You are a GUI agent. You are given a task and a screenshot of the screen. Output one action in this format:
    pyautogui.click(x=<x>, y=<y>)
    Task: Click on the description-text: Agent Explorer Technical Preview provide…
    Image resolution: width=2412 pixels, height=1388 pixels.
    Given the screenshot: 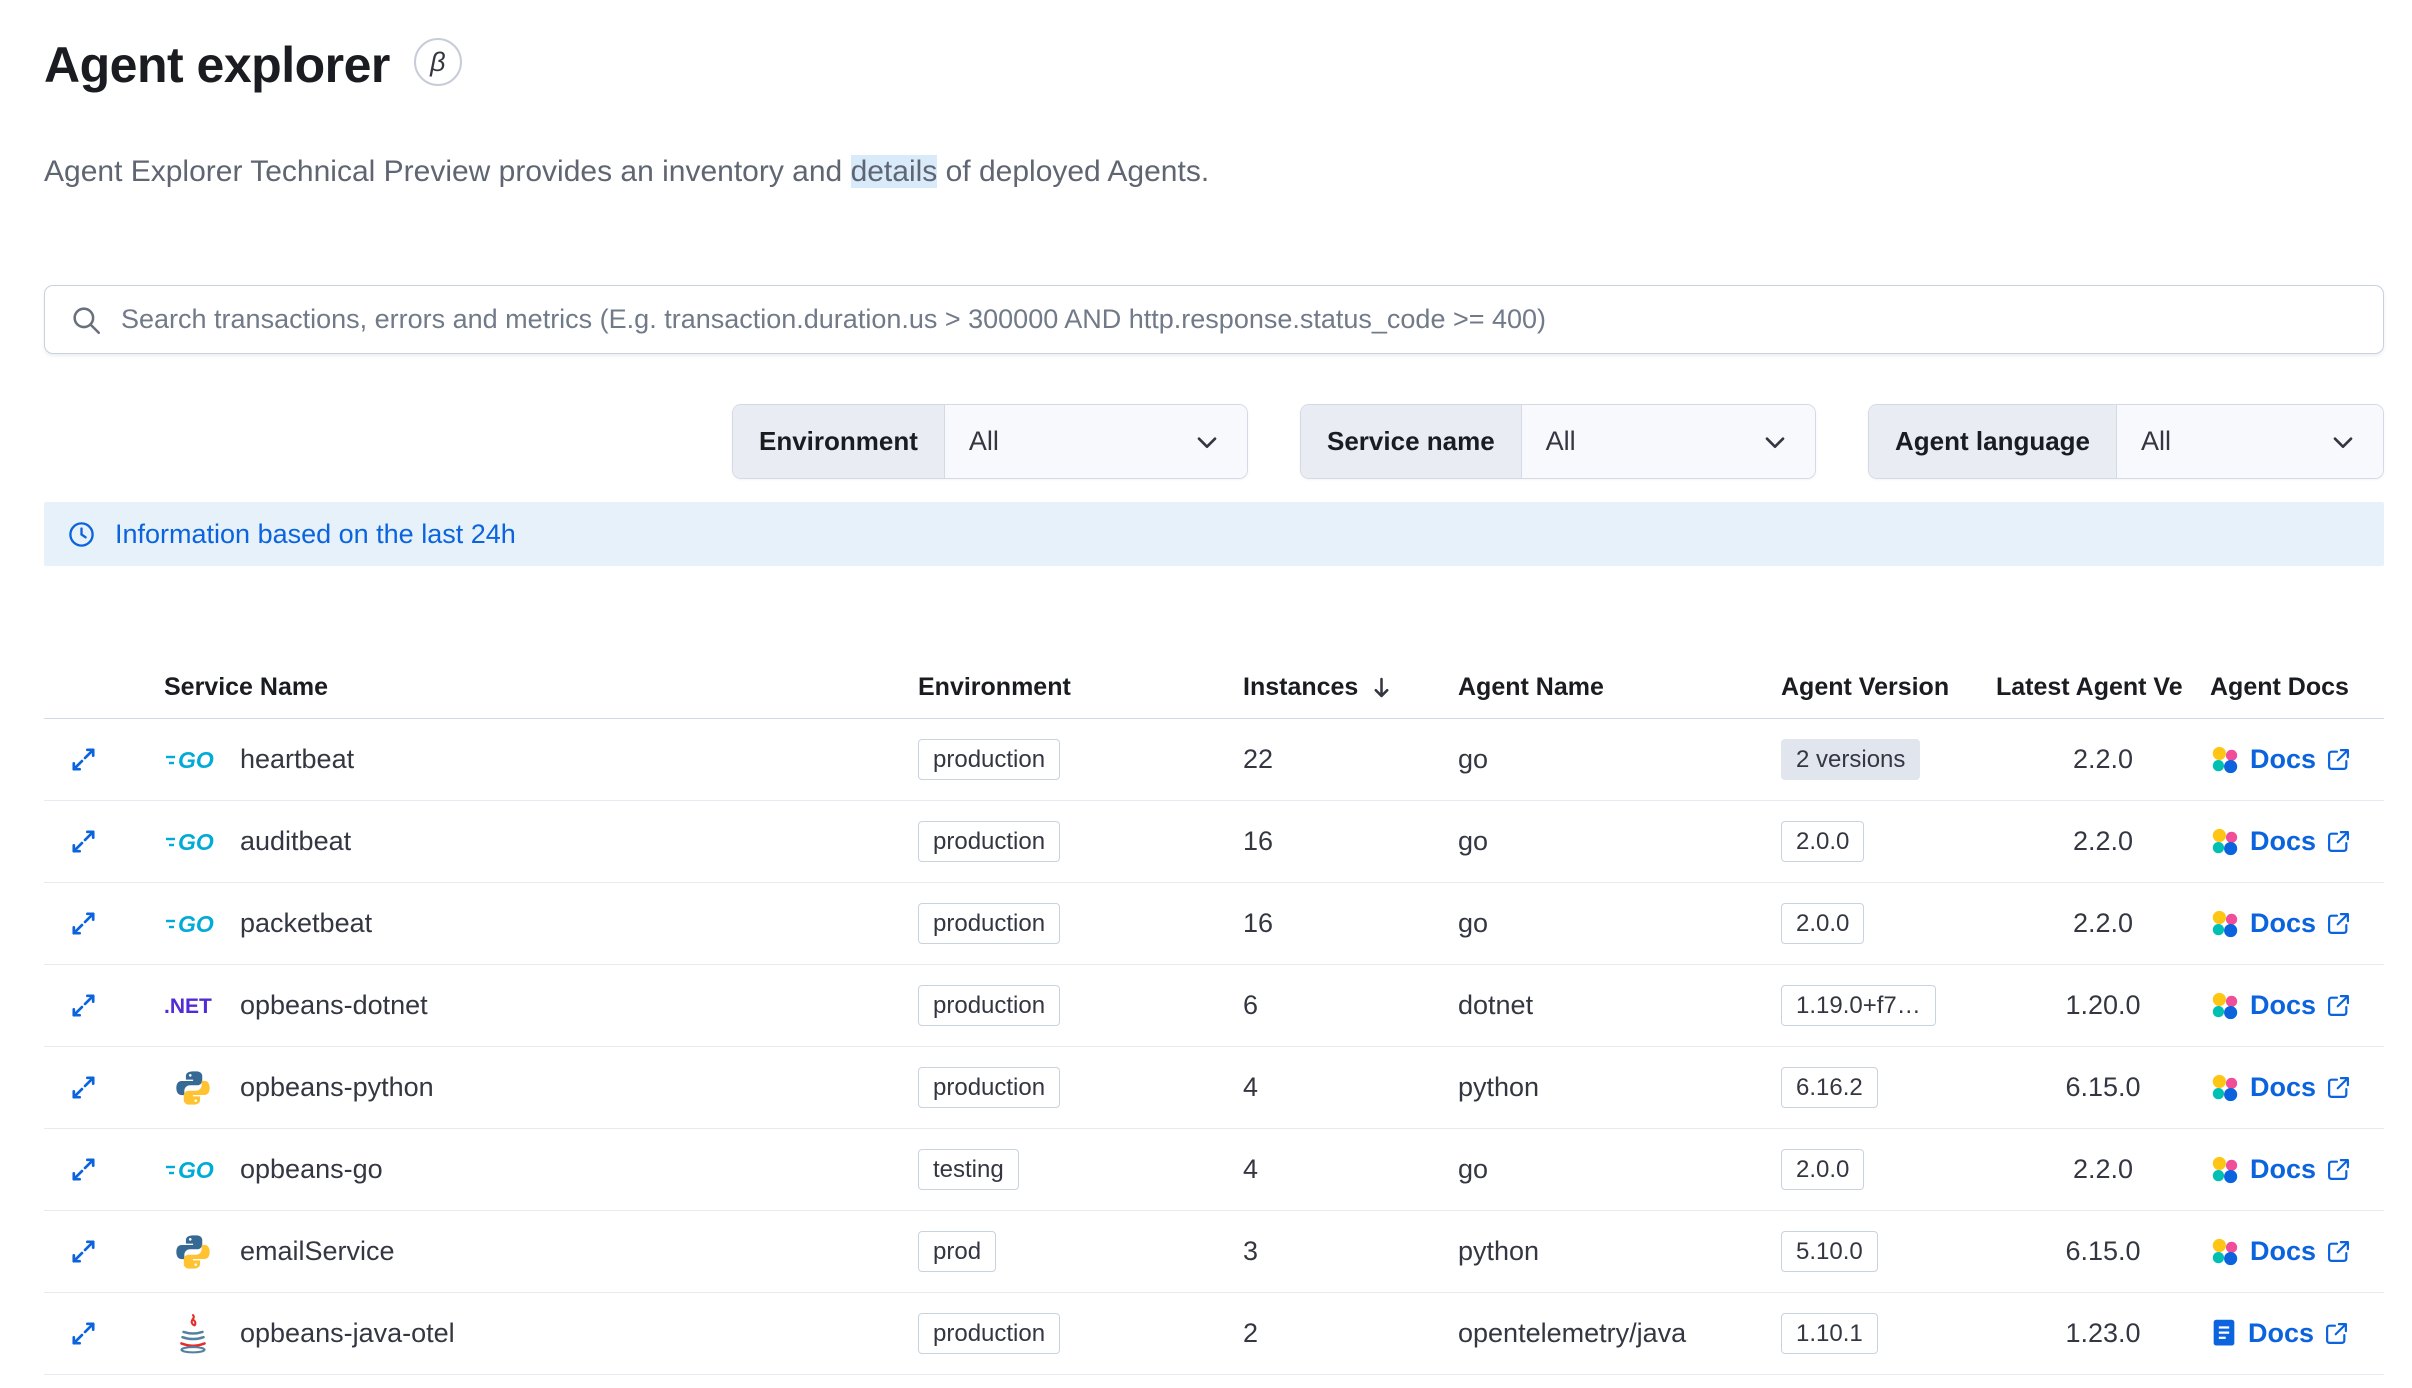 What is the action you would take?
    pyautogui.click(x=447, y=171)
    